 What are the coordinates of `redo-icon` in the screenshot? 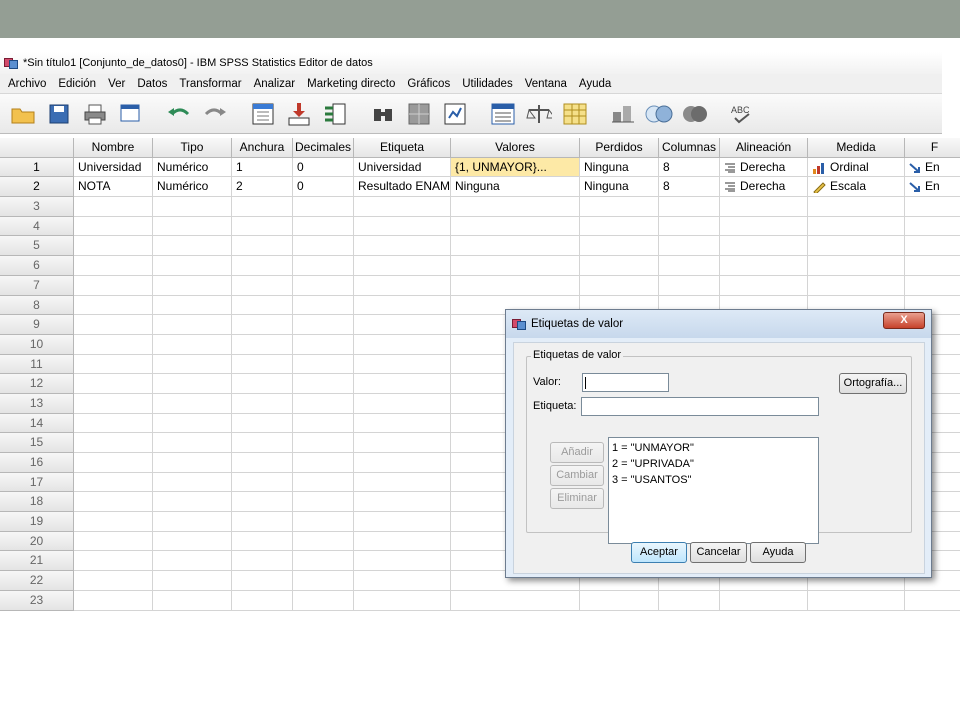 It's located at (215, 114).